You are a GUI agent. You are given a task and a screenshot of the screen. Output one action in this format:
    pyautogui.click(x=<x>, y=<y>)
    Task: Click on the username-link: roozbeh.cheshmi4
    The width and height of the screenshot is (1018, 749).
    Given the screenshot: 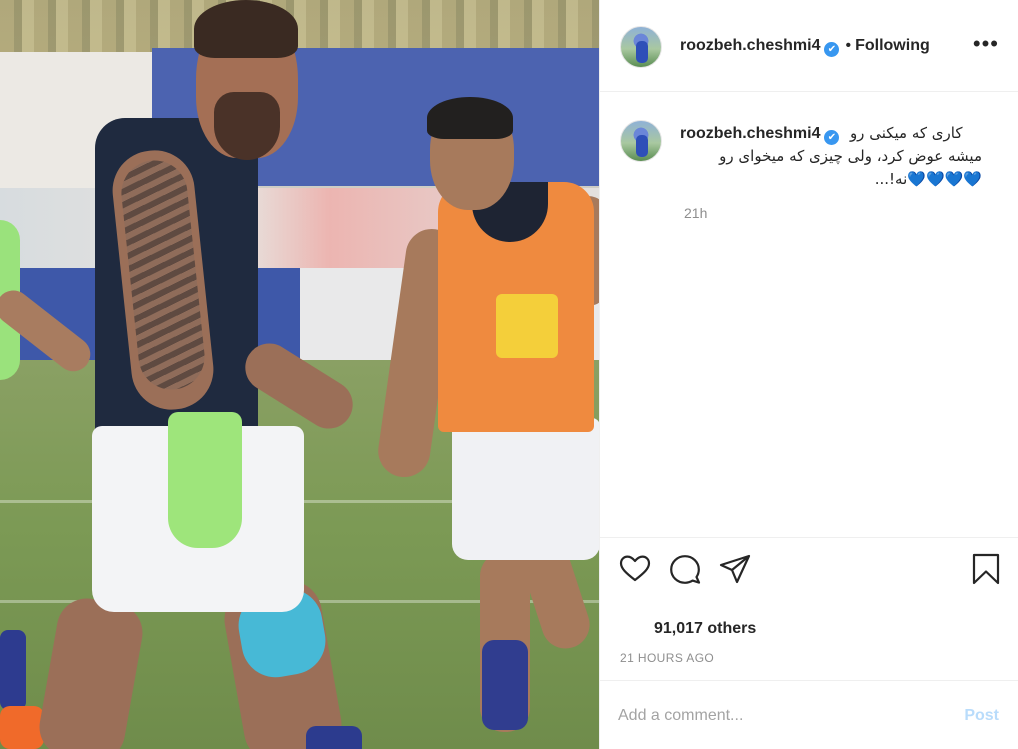 What is the action you would take?
    pyautogui.click(x=750, y=45)
    